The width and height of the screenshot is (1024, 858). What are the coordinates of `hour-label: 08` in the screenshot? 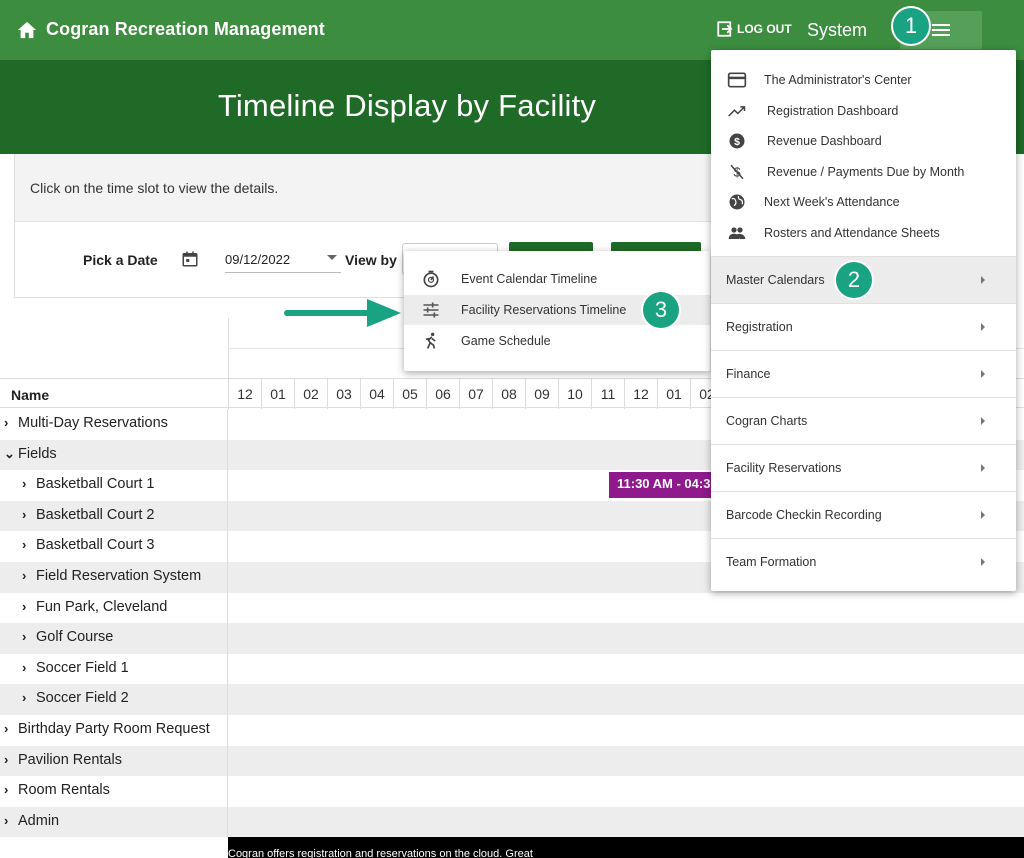 It's located at (508, 394).